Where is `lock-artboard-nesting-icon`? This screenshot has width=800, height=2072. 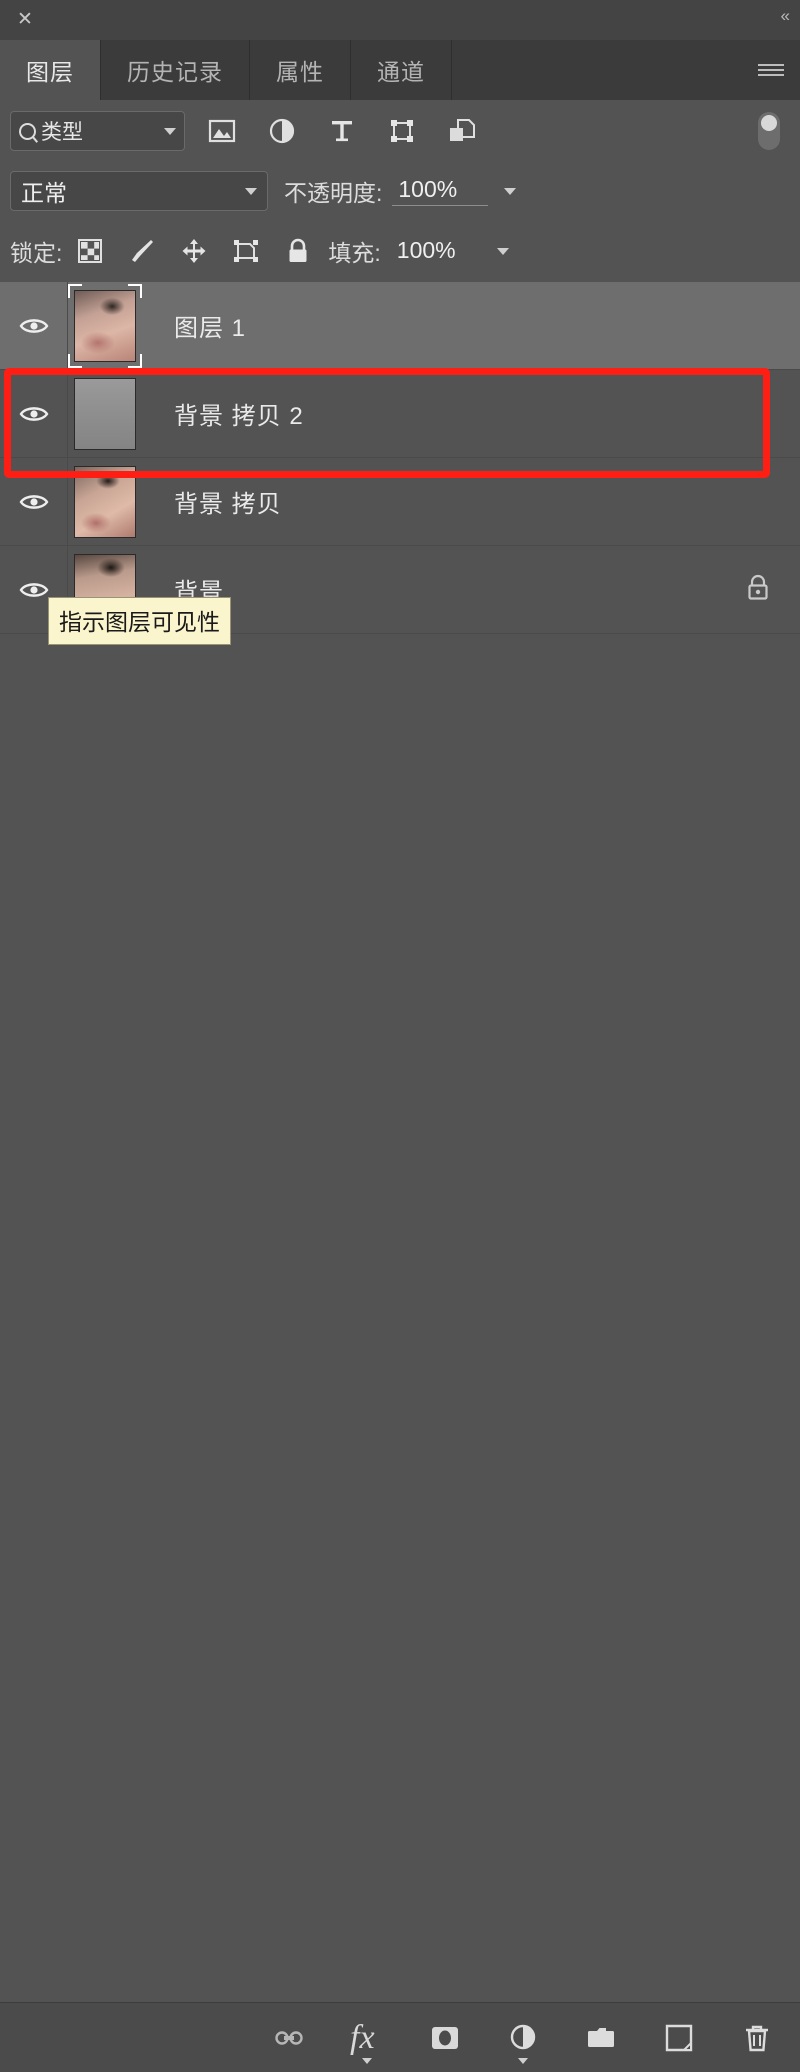
lock-artboard-nesting-icon is located at coordinates (246, 251).